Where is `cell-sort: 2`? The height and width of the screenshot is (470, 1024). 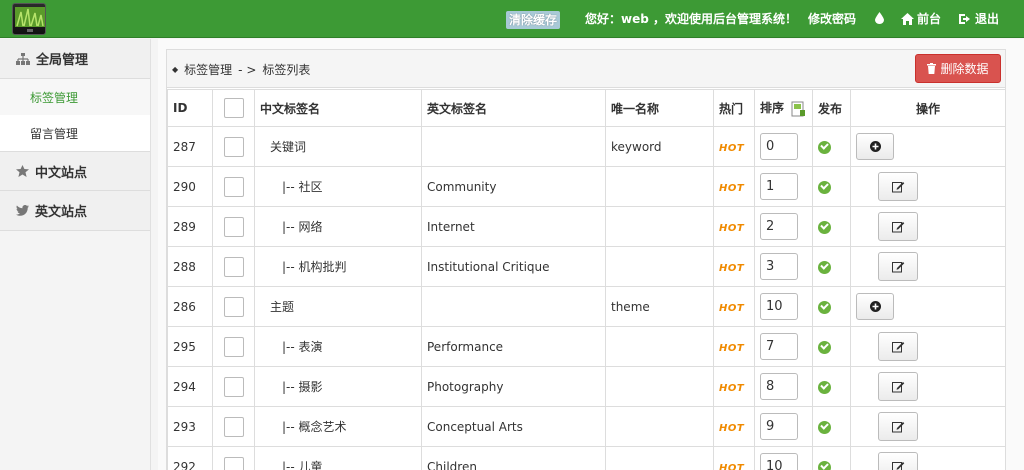 cell-sort: 2 is located at coordinates (783, 226).